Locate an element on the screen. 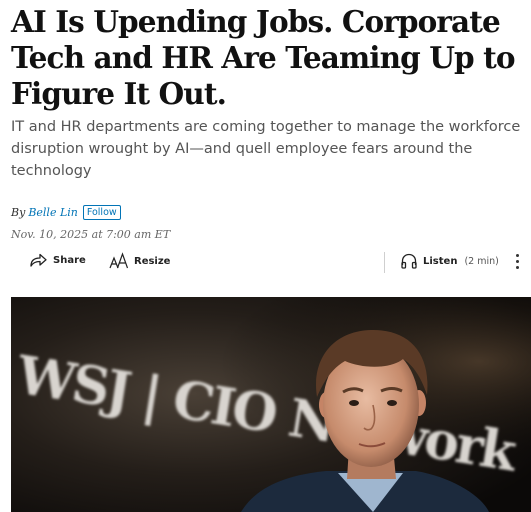 The image size is (531, 512). vertical-ellipsis-icon is located at coordinates (517, 261).